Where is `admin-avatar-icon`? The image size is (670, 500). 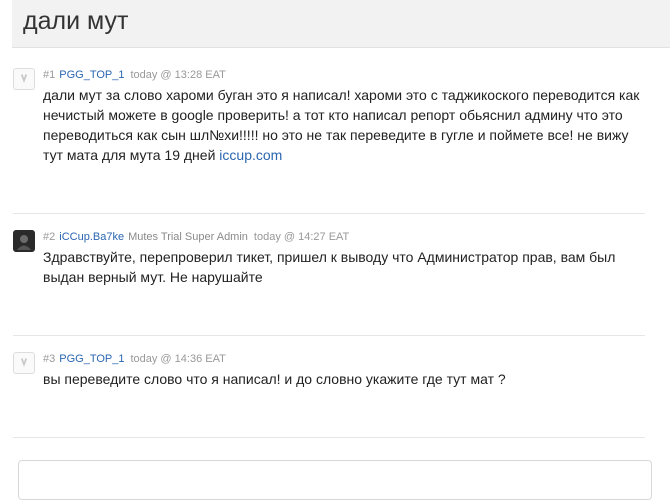
admin-avatar-icon is located at coordinates (24, 241).